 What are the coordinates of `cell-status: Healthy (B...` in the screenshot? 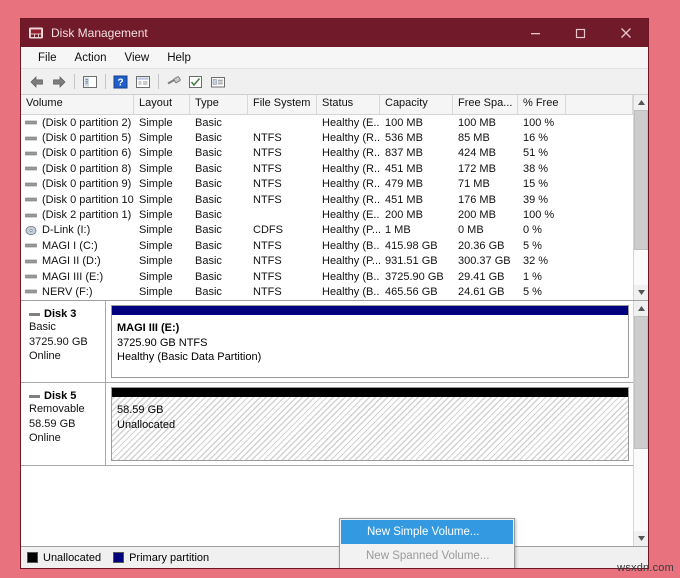 It's located at (351, 291).